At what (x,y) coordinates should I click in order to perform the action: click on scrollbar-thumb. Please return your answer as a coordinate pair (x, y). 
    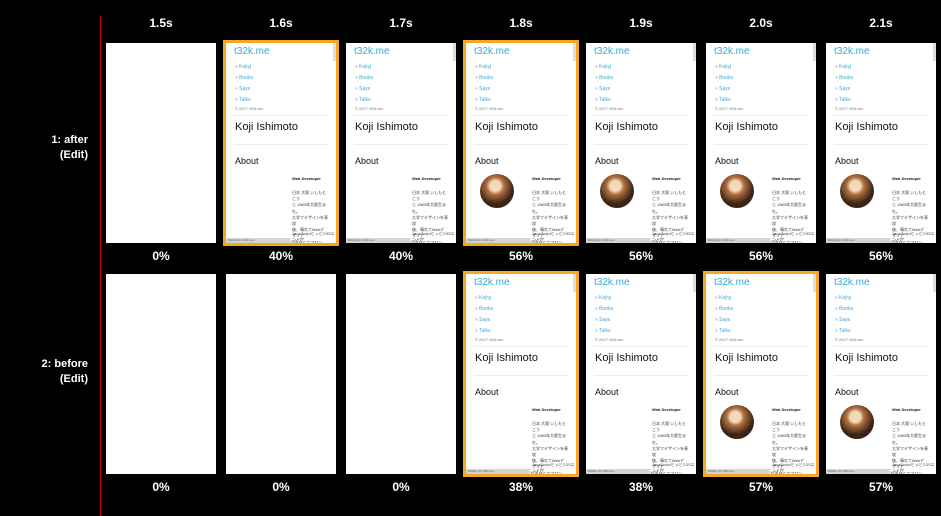
    Looking at the image, I should click on (574, 283).